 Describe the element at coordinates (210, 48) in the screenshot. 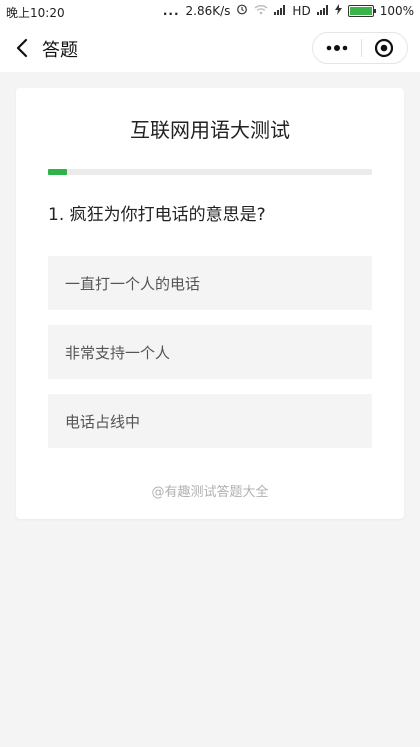

I see `nav-bar: 答题` at that location.